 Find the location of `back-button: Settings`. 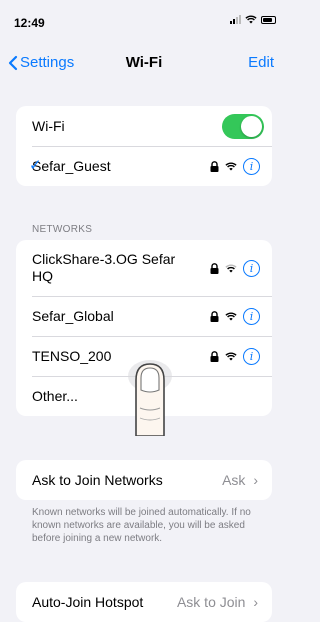

back-button: Settings is located at coordinates (41, 62).